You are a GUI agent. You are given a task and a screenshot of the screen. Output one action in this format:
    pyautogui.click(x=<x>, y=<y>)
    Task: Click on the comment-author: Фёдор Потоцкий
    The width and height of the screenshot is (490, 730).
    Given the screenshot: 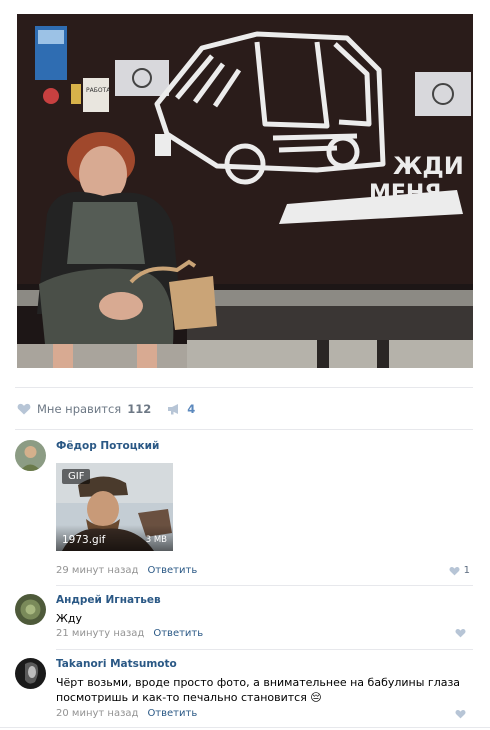 What is the action you would take?
    pyautogui.click(x=264, y=446)
    